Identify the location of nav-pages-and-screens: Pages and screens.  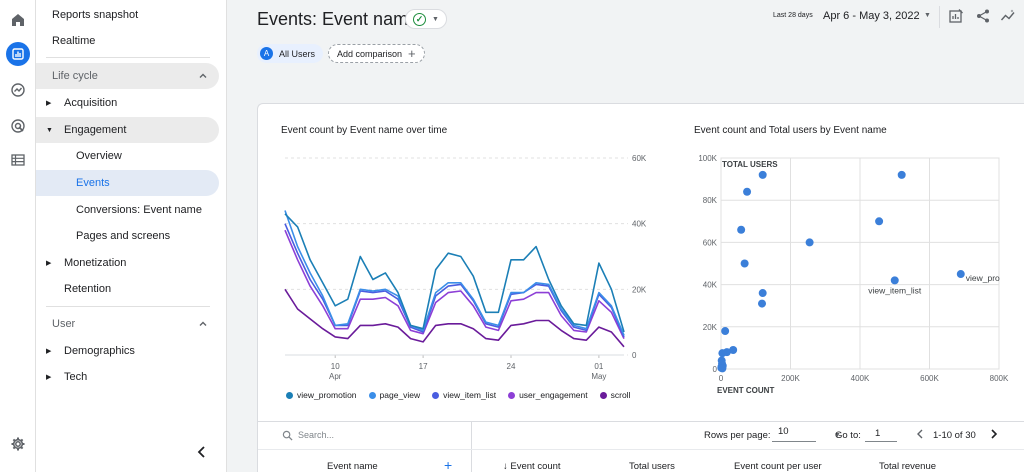
(127, 236).